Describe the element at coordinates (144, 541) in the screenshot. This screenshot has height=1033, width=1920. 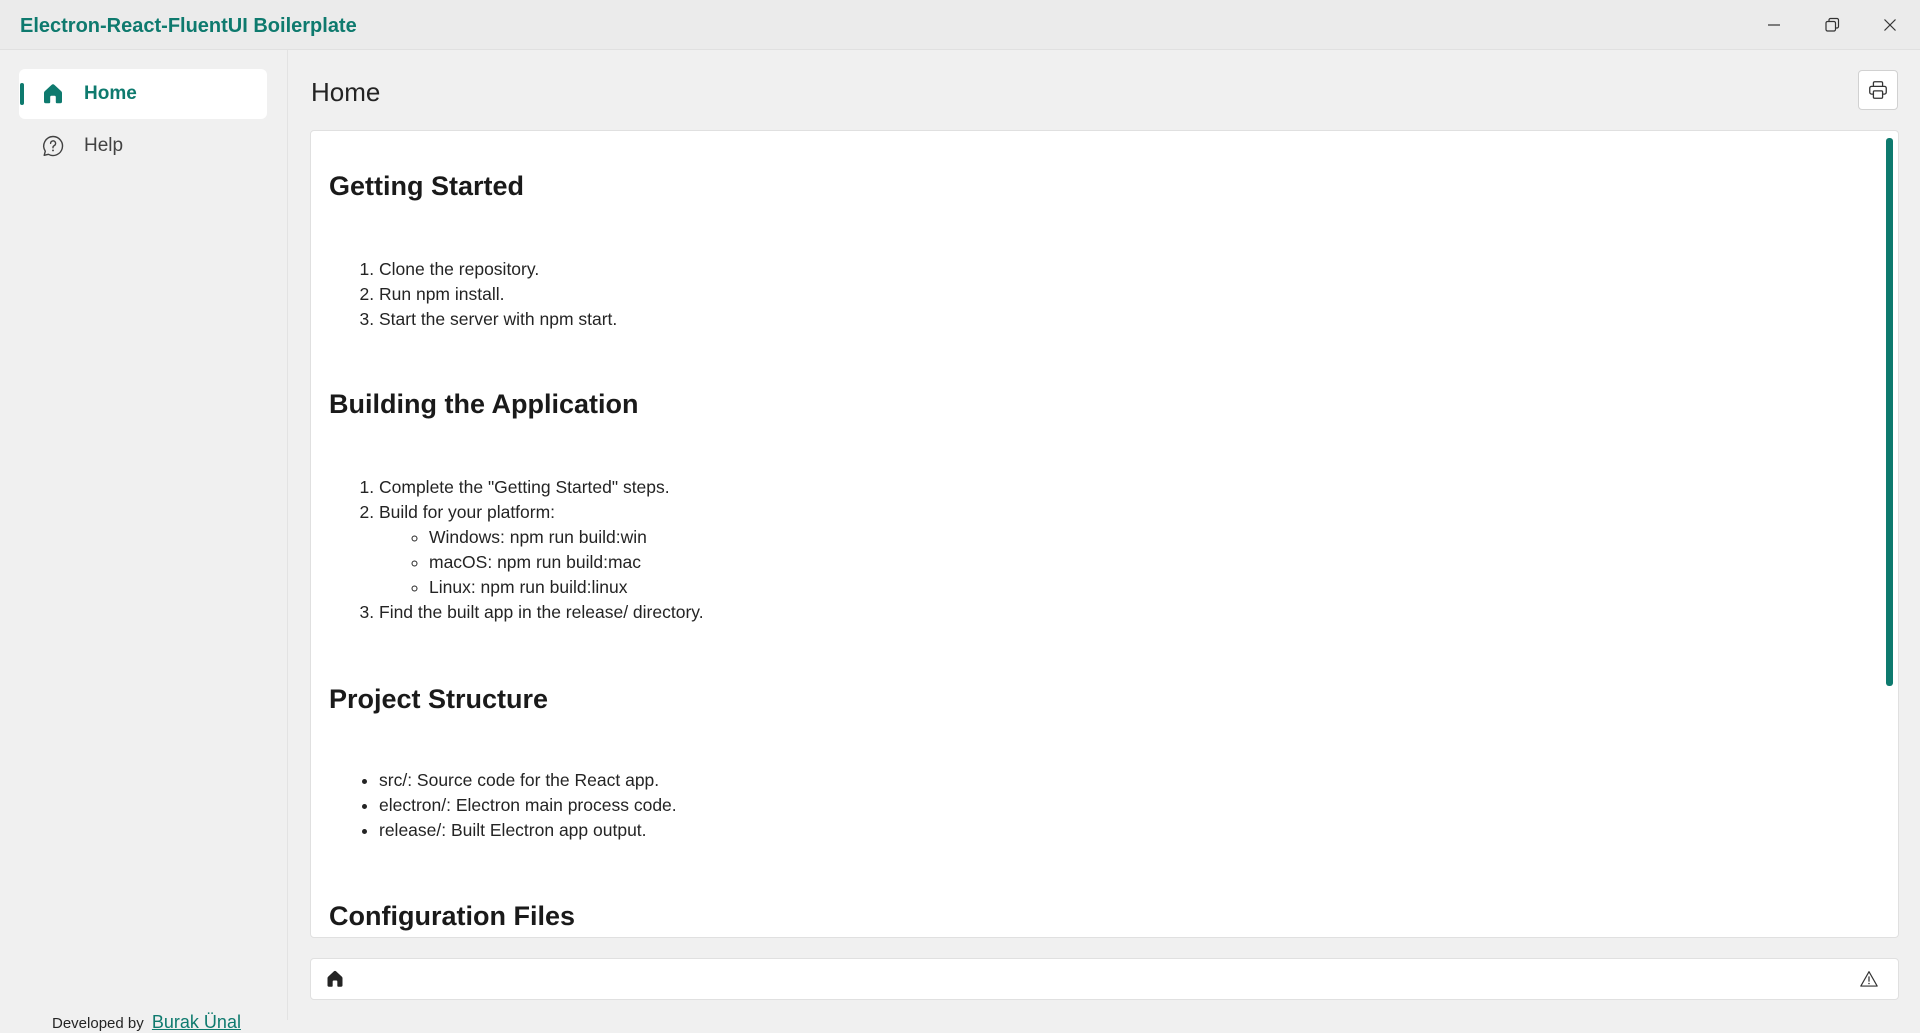
I see `sidebar: Home Help Developed by Burak Ünal` at that location.